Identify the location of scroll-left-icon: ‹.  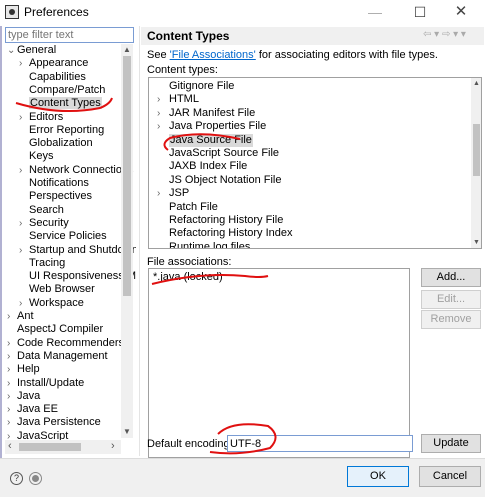
(10, 446).